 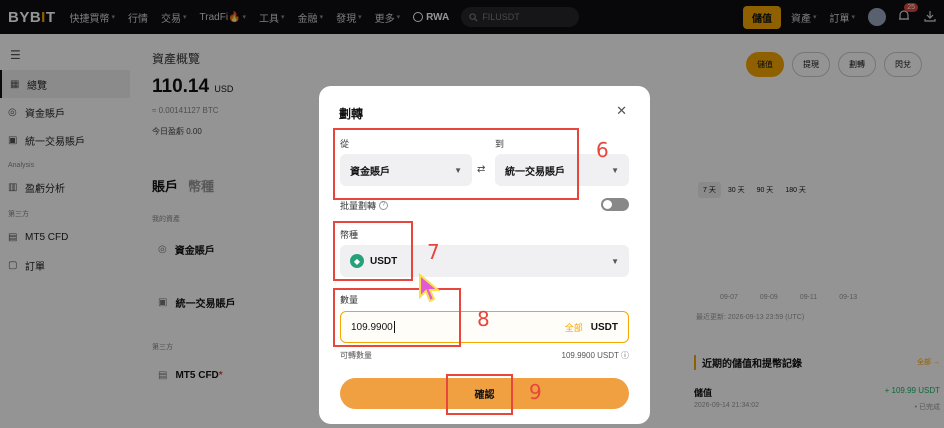 What do you see at coordinates (535, 392) in the screenshot?
I see `annotation-number-9: 9` at bounding box center [535, 392].